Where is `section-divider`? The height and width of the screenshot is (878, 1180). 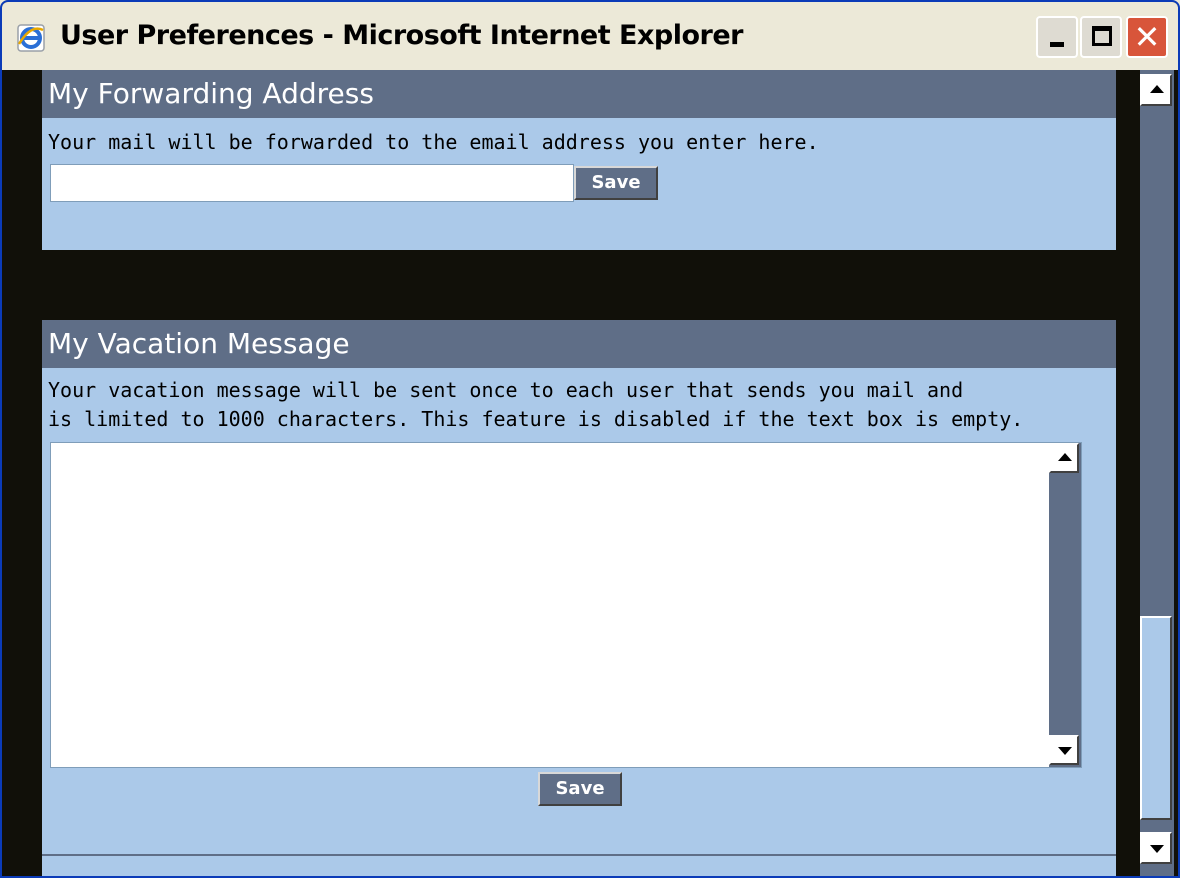 section-divider is located at coordinates (579, 855).